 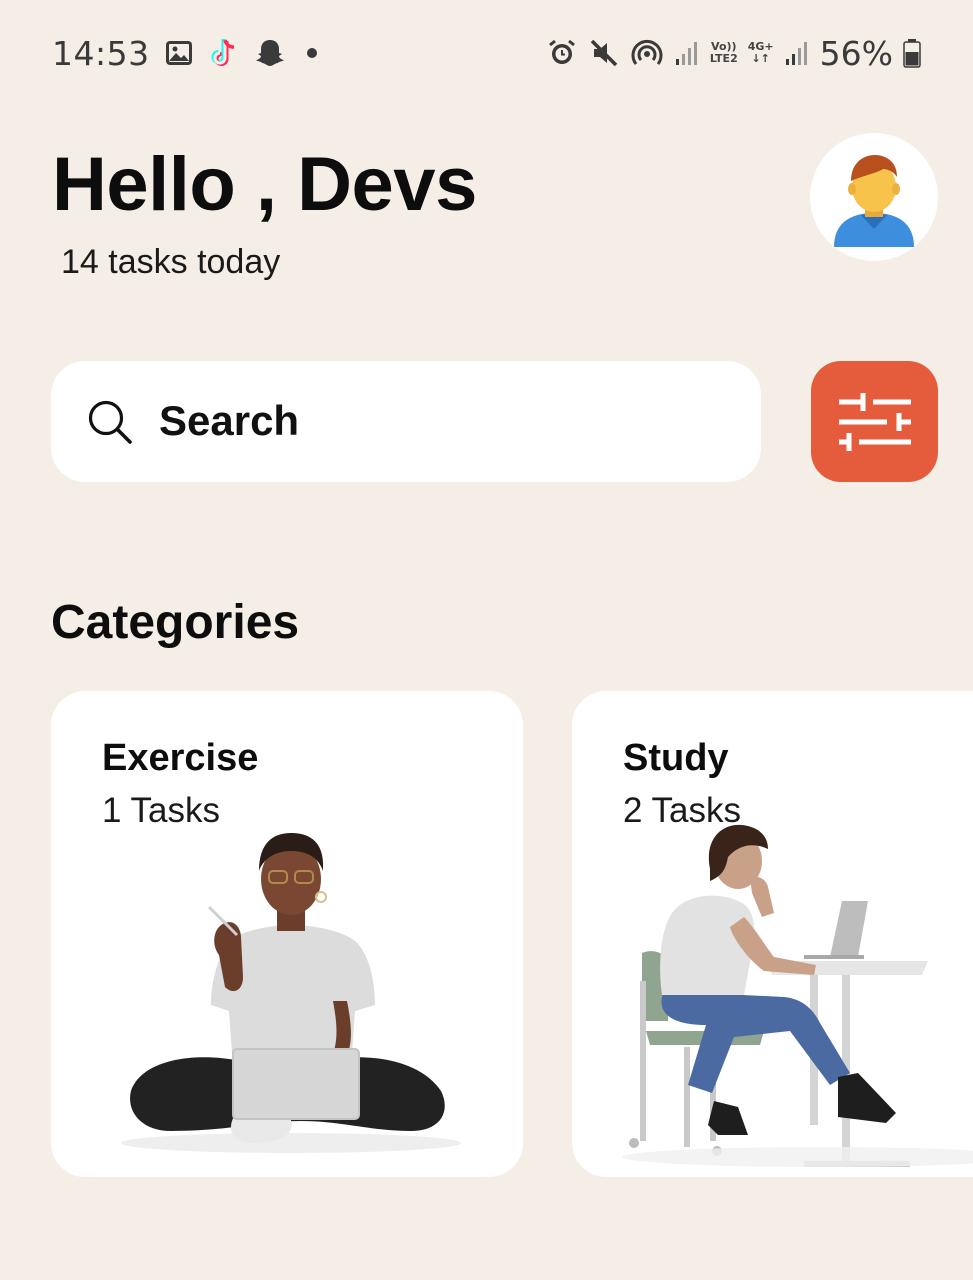 What do you see at coordinates (224, 53) in the screenshot?
I see `tiktok-icon` at bounding box center [224, 53].